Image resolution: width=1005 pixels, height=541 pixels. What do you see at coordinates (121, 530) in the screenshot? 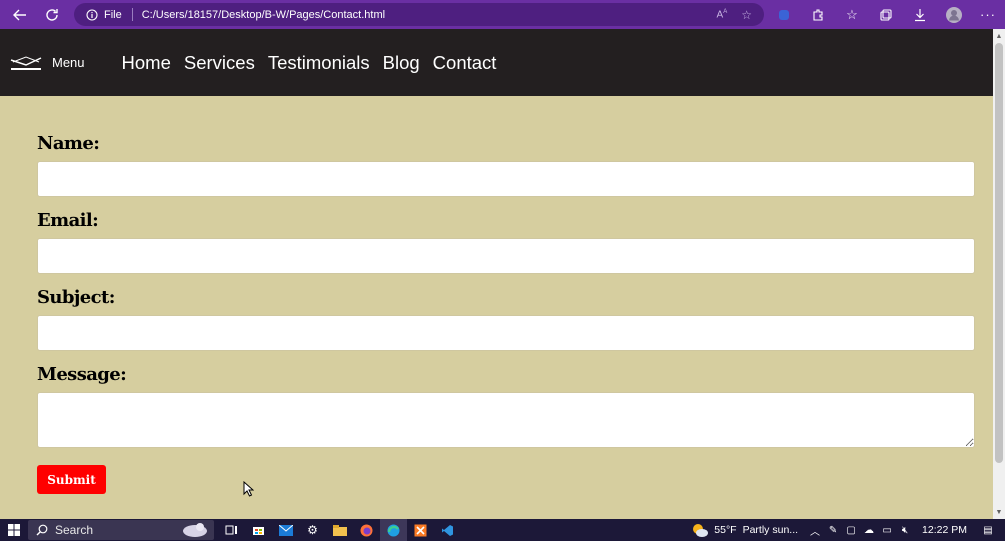
I see `taskbar-search: Search` at bounding box center [121, 530].